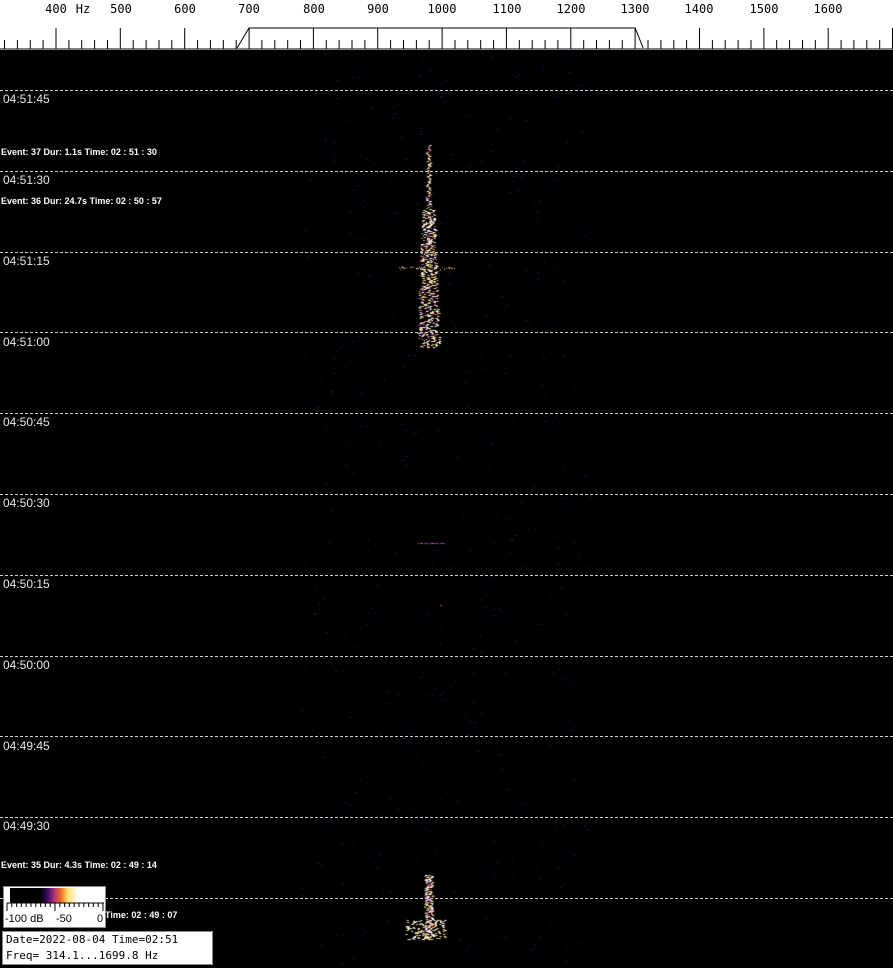 Image resolution: width=893 pixels, height=968 pixels. Describe the element at coordinates (121, 9) in the screenshot. I see `freq-tick-label: 500` at that location.